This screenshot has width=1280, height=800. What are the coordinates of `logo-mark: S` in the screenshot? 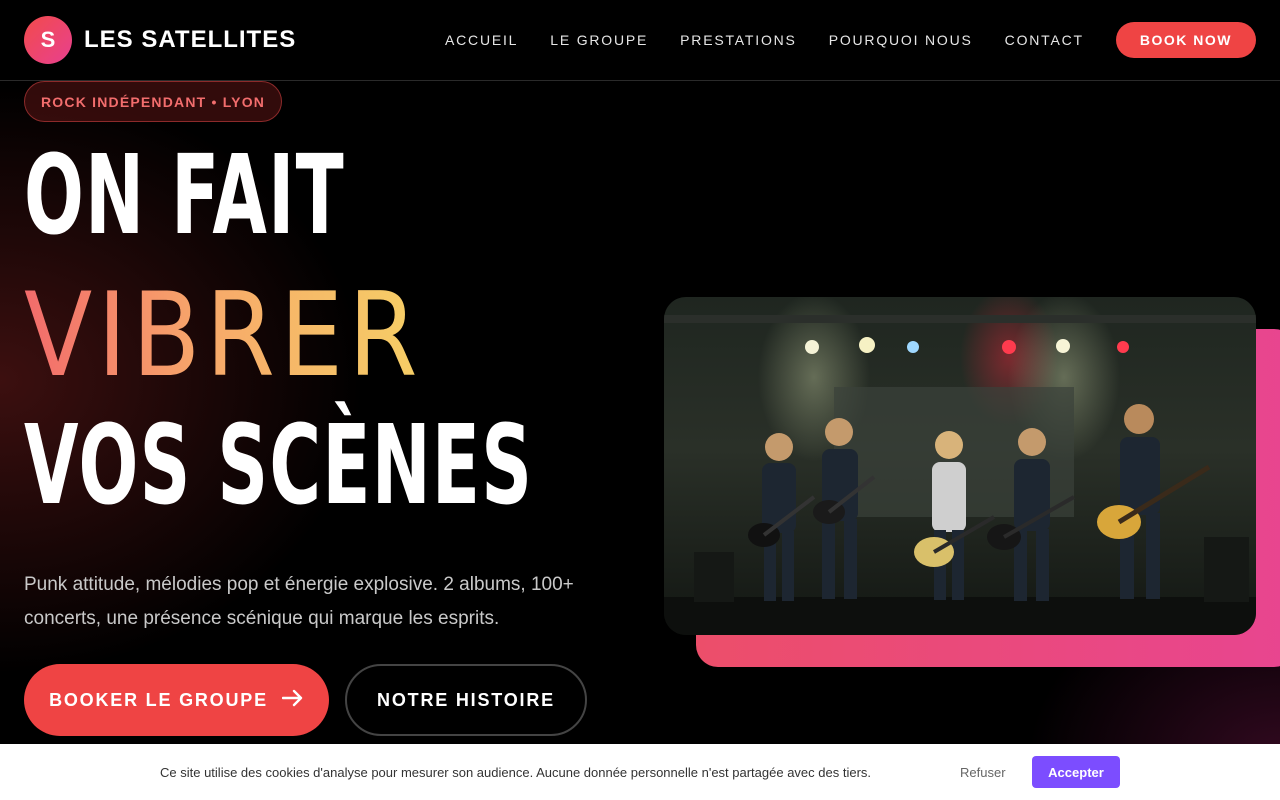 It's located at (48, 40).